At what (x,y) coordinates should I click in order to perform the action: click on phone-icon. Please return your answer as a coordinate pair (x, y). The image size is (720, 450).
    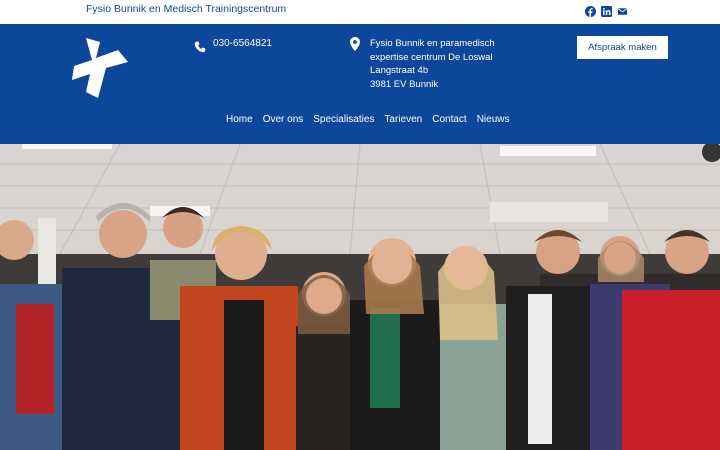
    Looking at the image, I should click on (200, 47).